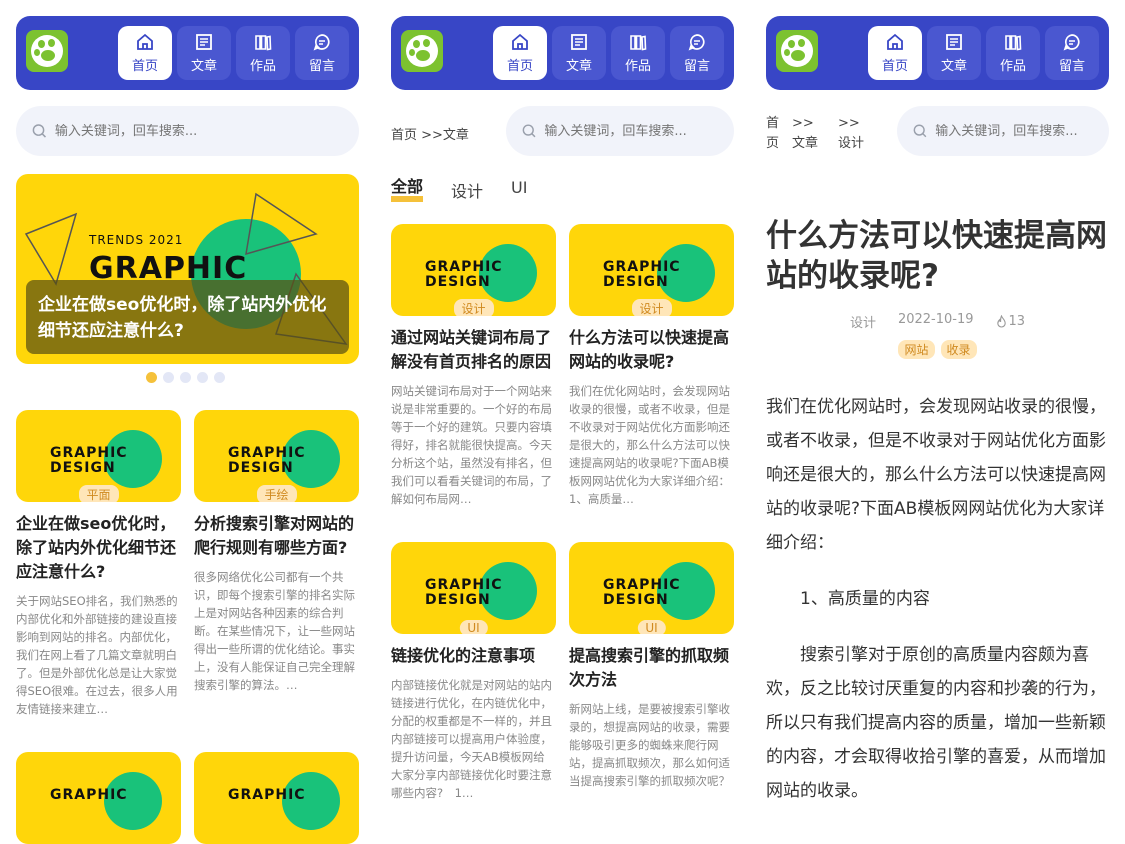 This screenshot has width=1125, height=844. Describe the element at coordinates (773, 134) in the screenshot. I see `breadcrumb-home: 首页` at that location.